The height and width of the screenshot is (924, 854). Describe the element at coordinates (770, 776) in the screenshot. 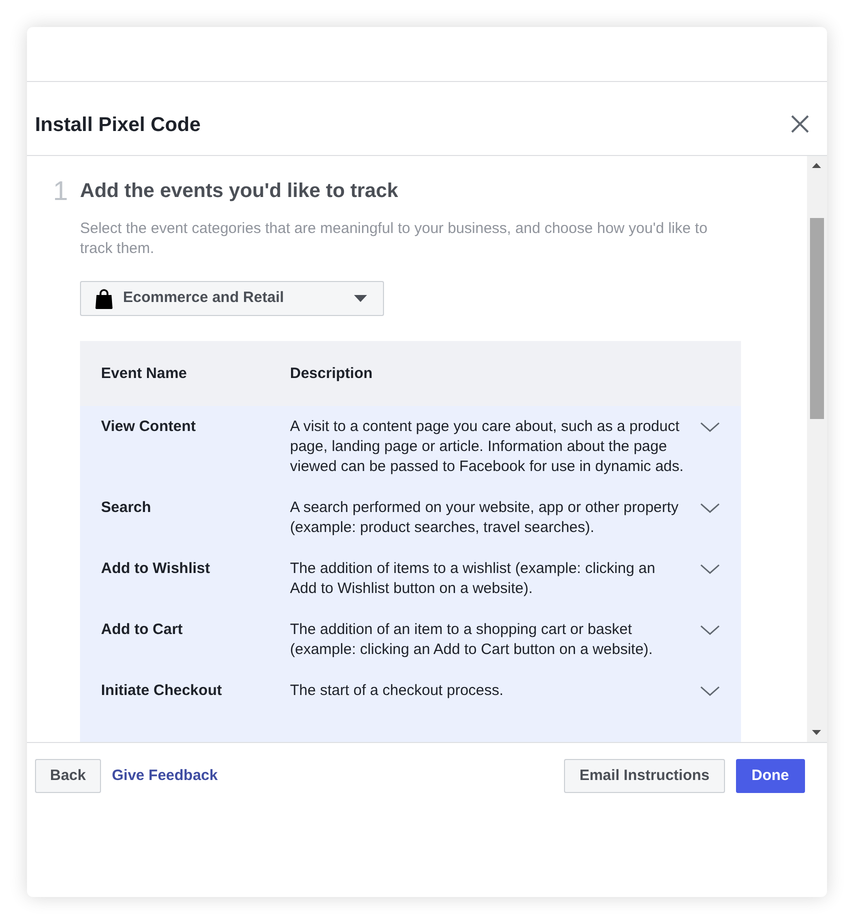

I see `done-button: Done` at that location.